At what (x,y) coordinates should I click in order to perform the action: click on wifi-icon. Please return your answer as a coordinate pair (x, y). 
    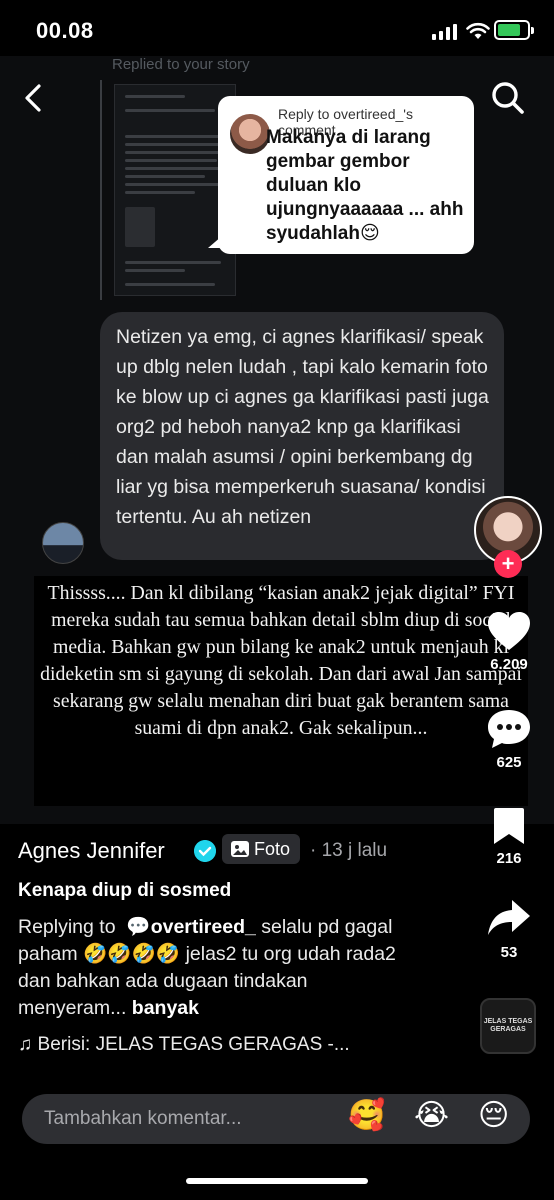
    Looking at the image, I should click on (478, 30).